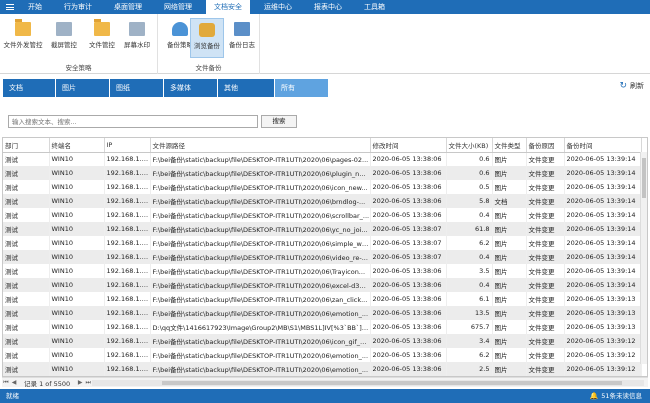 Image resolution: width=650 pixels, height=403 pixels. Describe the element at coordinates (127, 145) in the screenshot. I see `column-header: IP` at that location.